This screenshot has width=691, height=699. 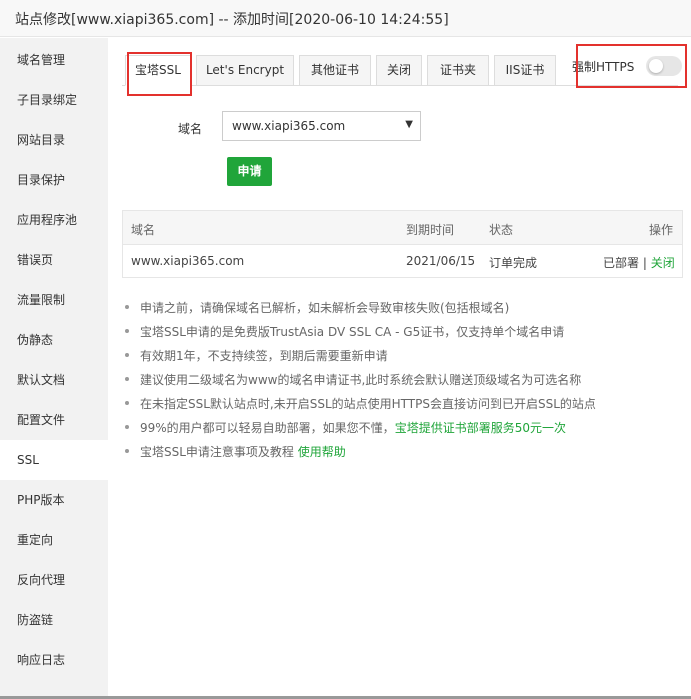 I want to click on caret-down-icon: ▼, so click(x=409, y=124).